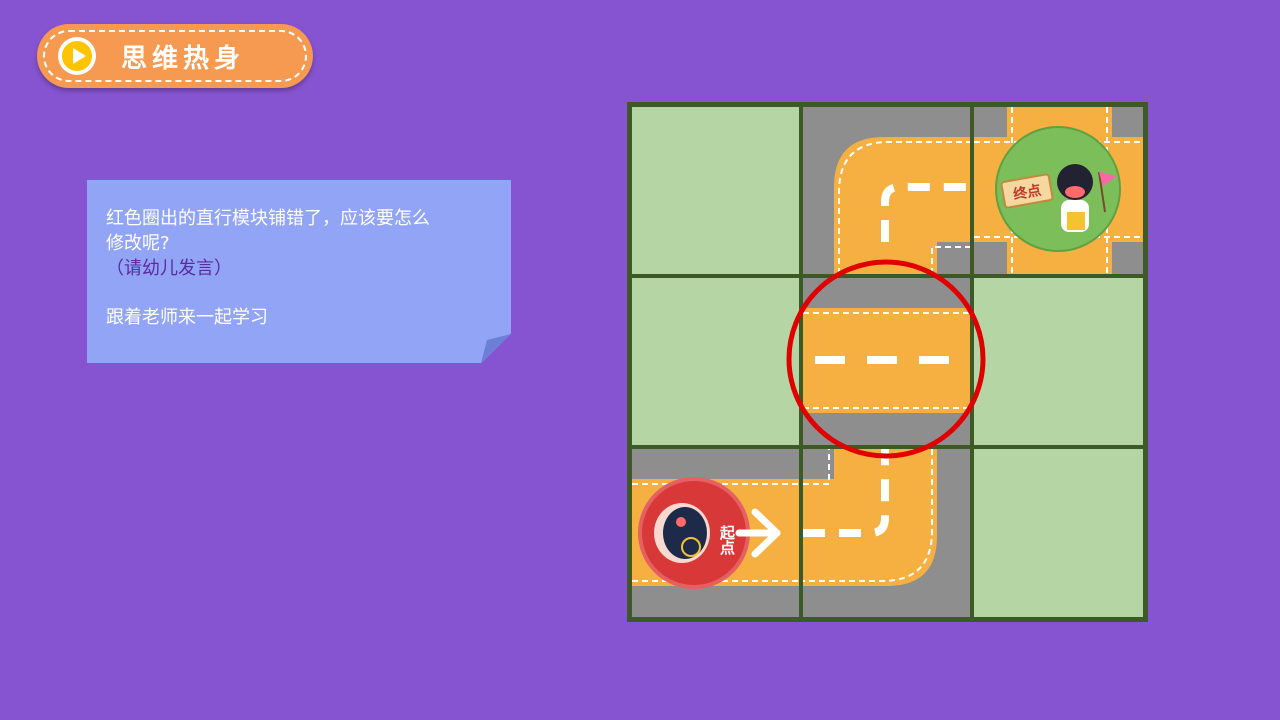  Describe the element at coordinates (169, 268) in the screenshot. I see `instruction-hint: （请幼儿发言）` at that location.